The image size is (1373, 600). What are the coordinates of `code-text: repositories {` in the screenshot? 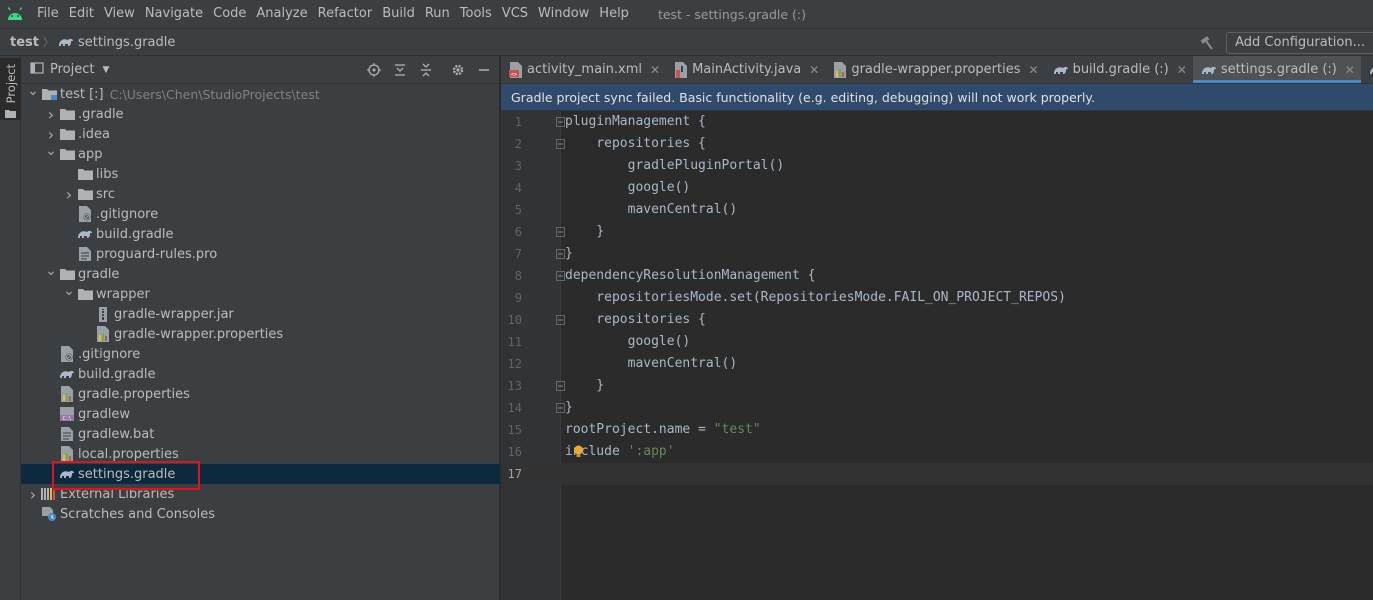 It's located at (635, 320).